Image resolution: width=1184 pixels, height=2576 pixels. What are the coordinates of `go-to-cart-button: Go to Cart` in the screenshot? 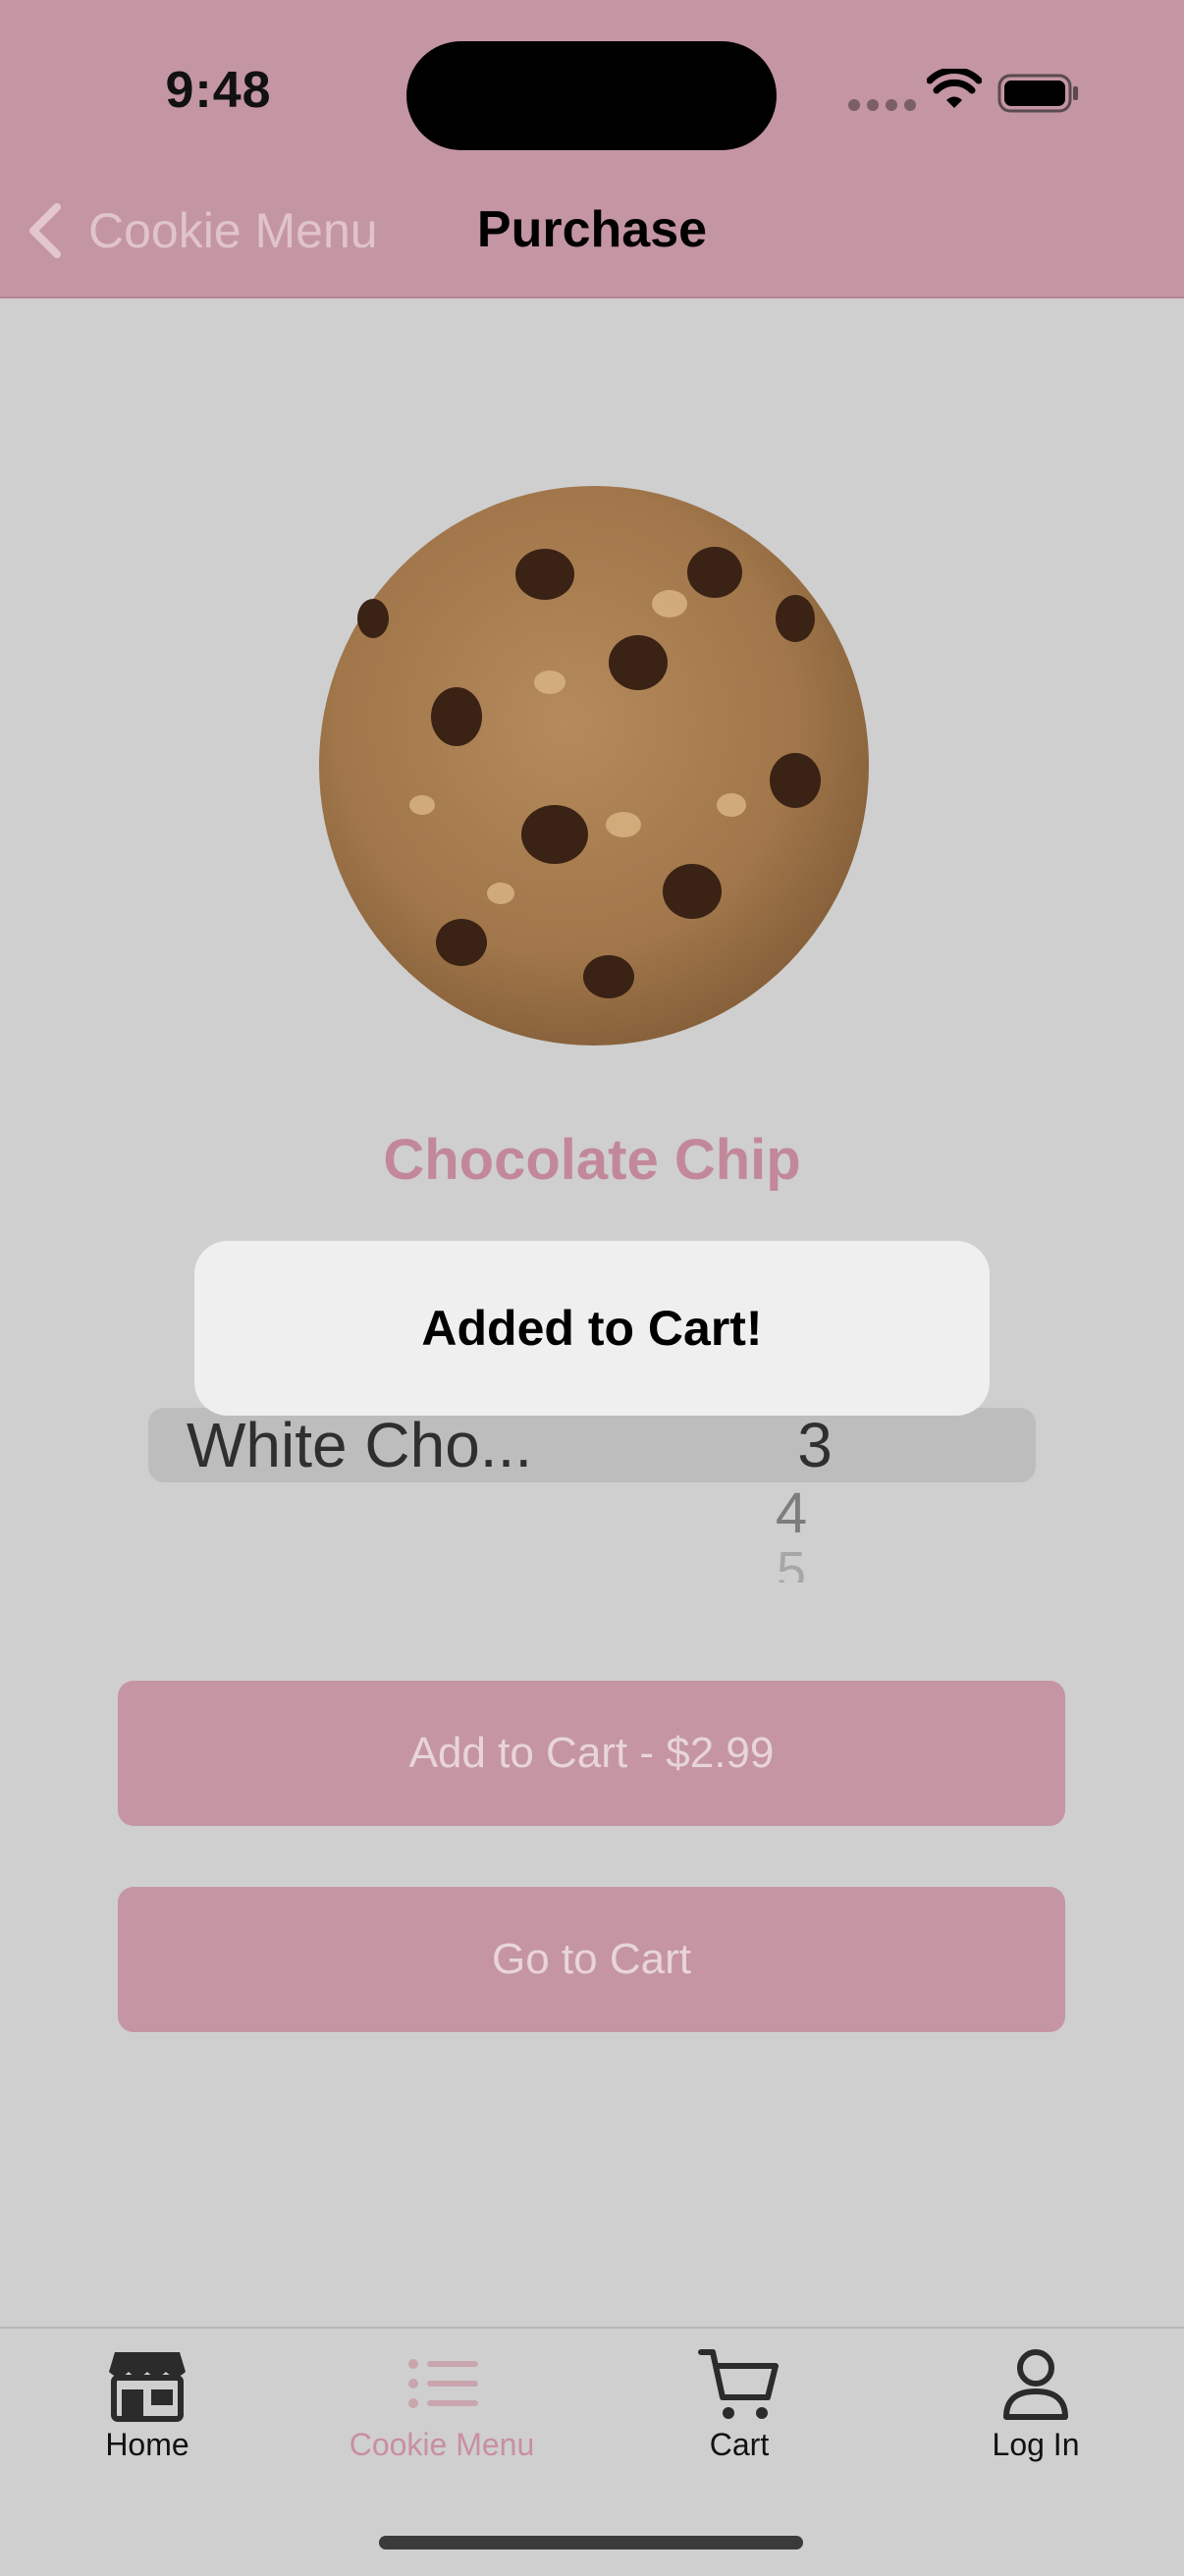 It's located at (591, 1959).